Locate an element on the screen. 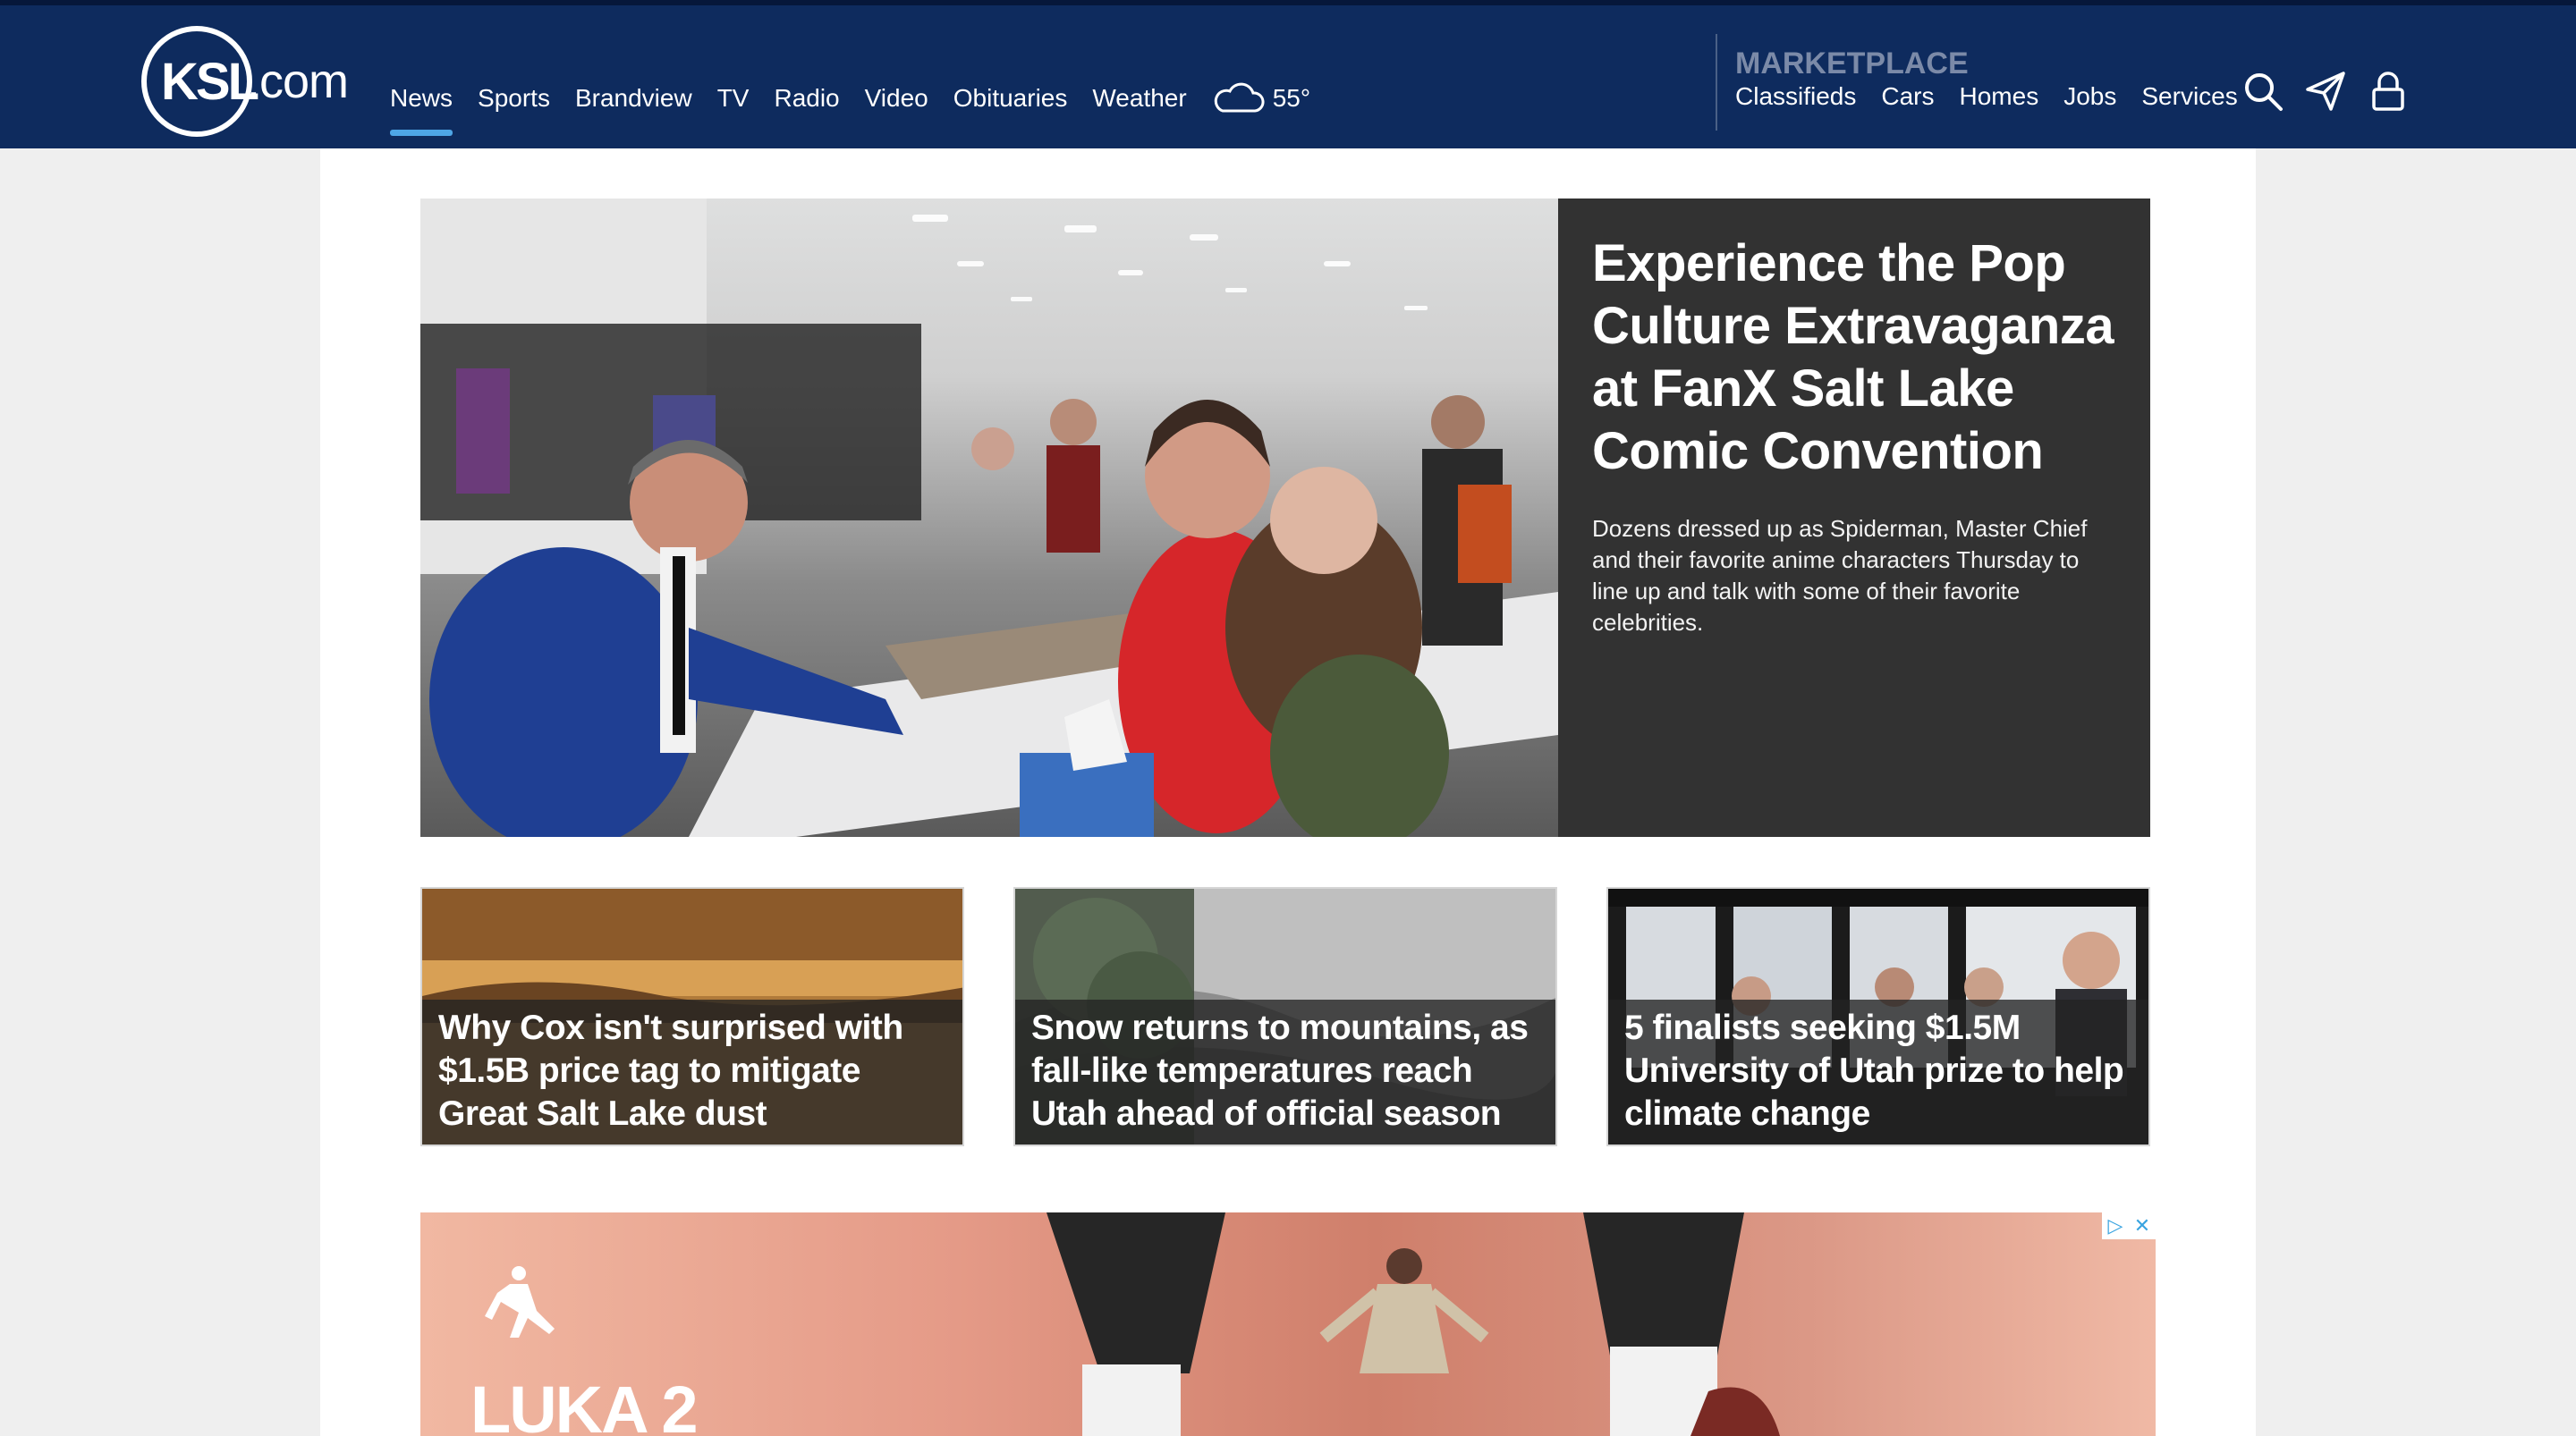 This screenshot has height=1436, width=2576. mp-link-cars: Cars is located at coordinates (1907, 96).